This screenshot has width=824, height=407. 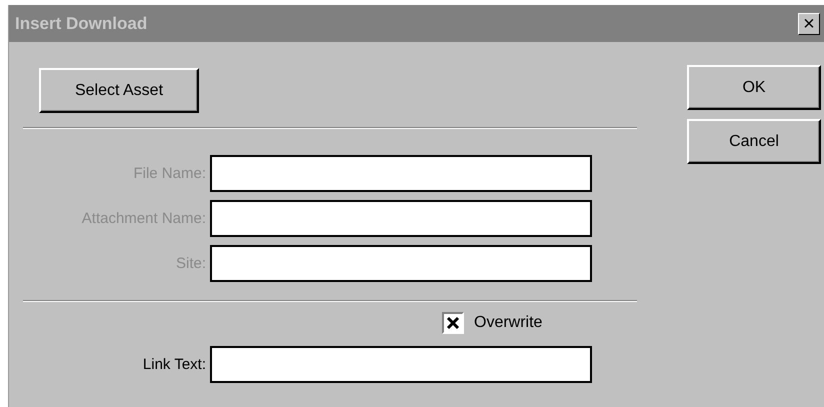 What do you see at coordinates (508, 323) in the screenshot?
I see `checkbox-label: Overwrite` at bounding box center [508, 323].